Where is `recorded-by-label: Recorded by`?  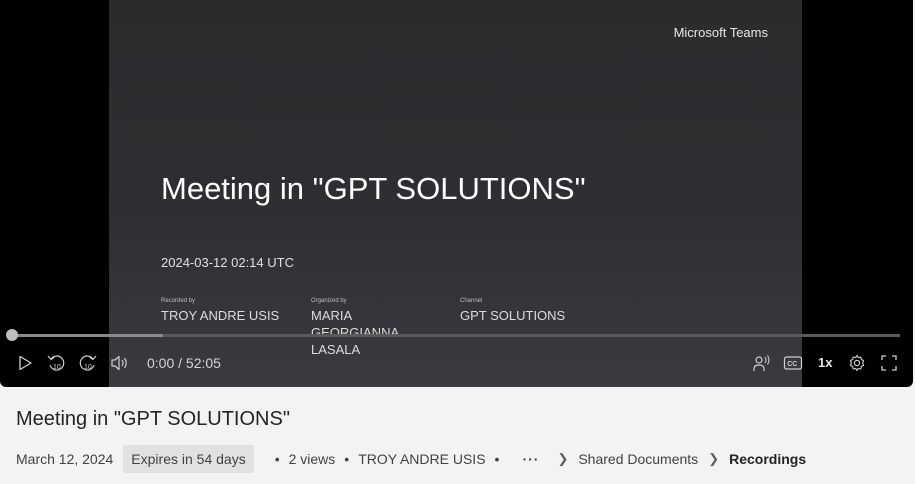 recorded-by-label: Recorded by is located at coordinates (178, 301).